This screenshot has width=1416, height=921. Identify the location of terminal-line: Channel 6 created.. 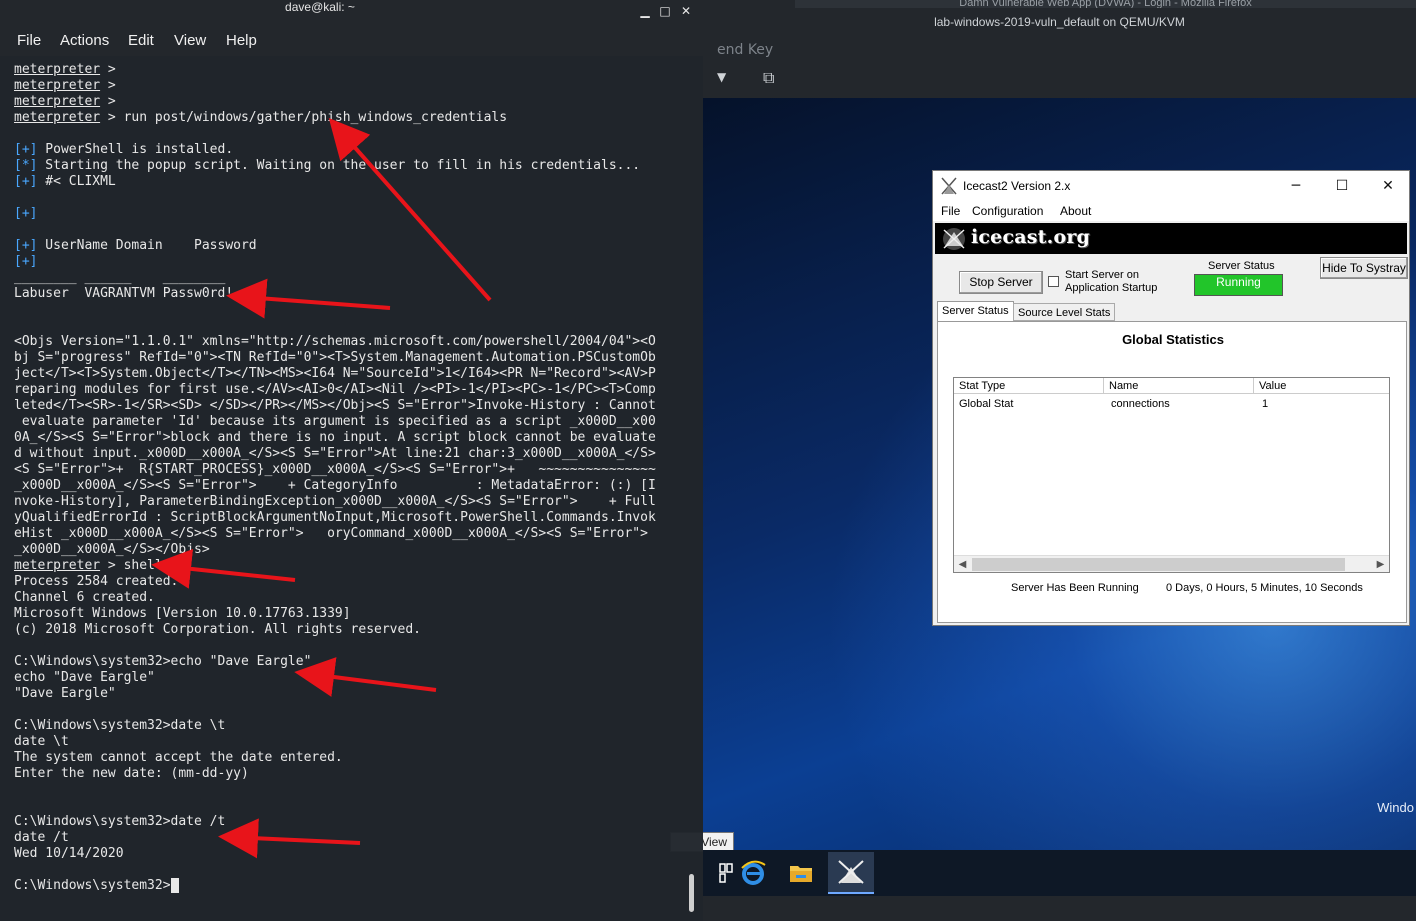
(84, 597).